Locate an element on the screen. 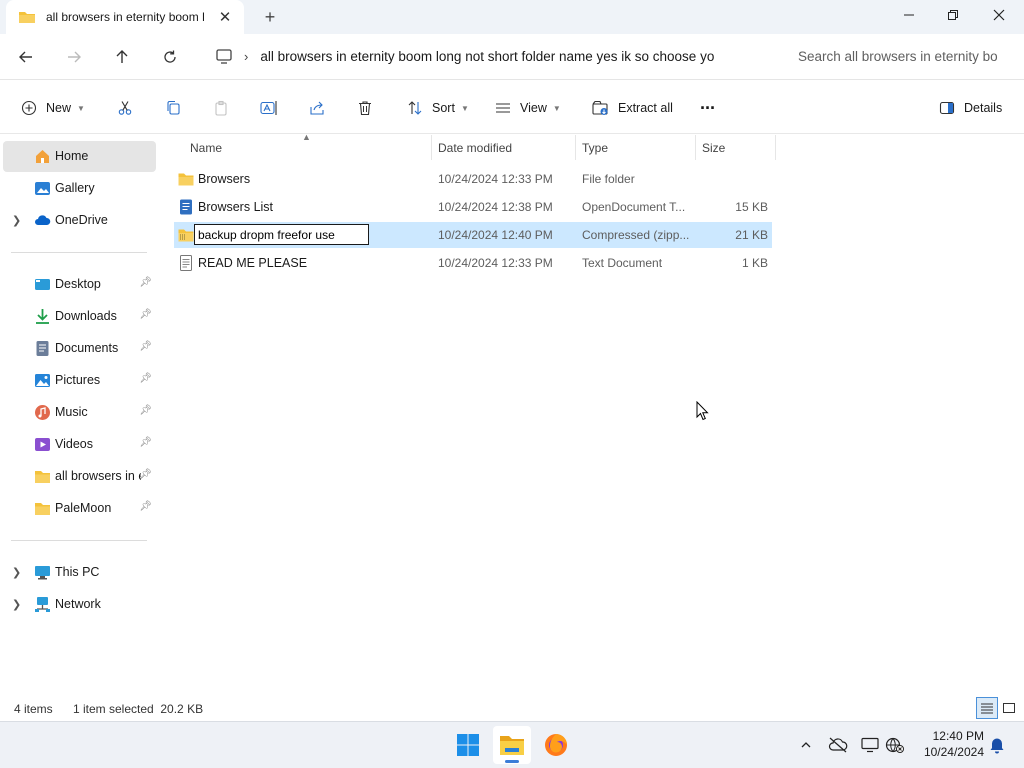  more-options-button: ··· is located at coordinates (708, 108).